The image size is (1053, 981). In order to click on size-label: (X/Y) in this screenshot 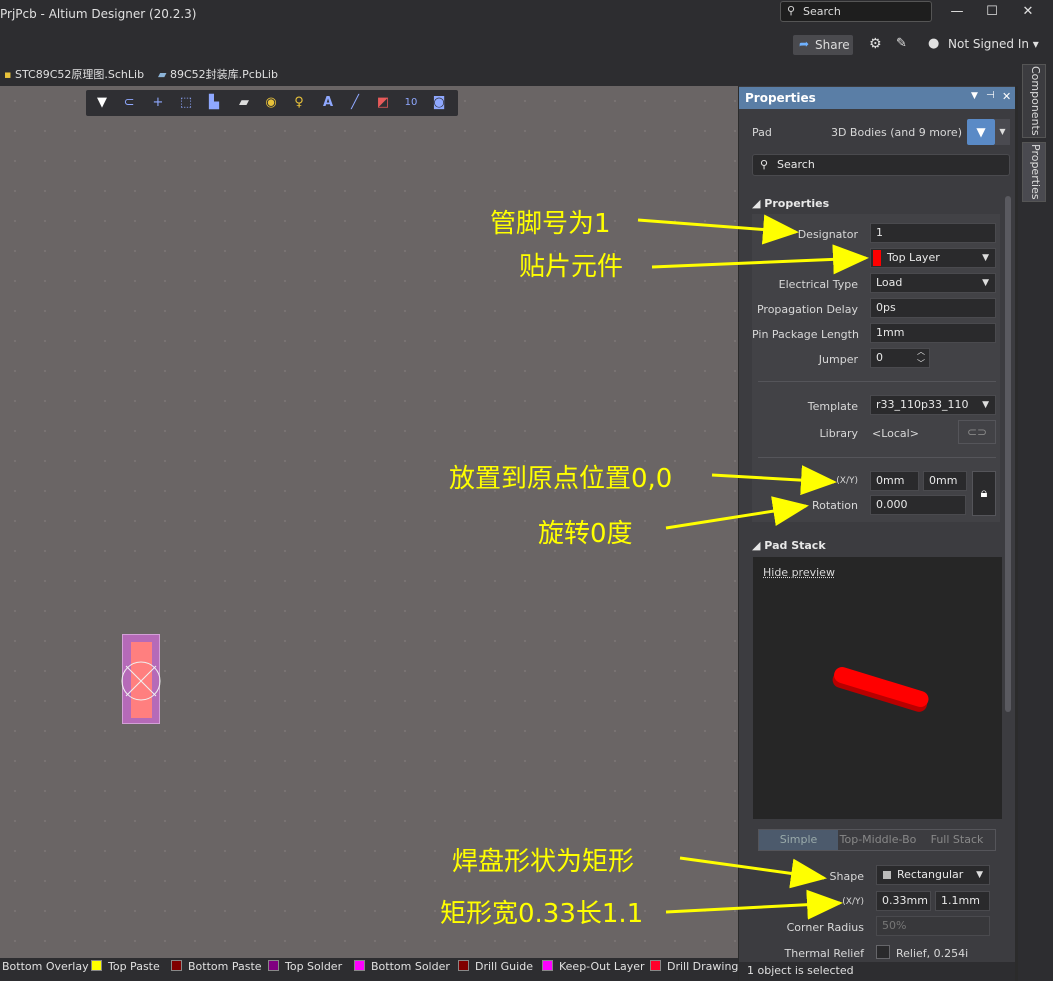, I will do `click(853, 902)`.